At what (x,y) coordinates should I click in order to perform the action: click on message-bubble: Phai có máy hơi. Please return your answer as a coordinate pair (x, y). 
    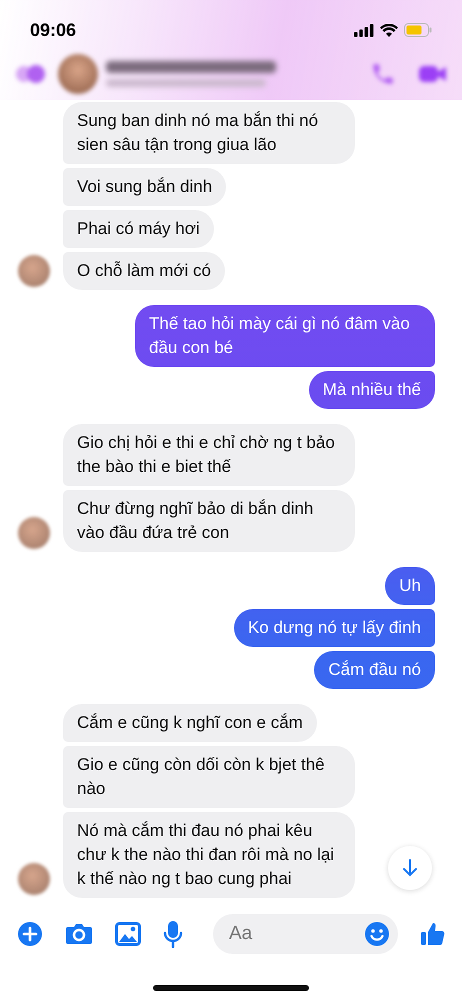
    Looking at the image, I should click on (138, 229).